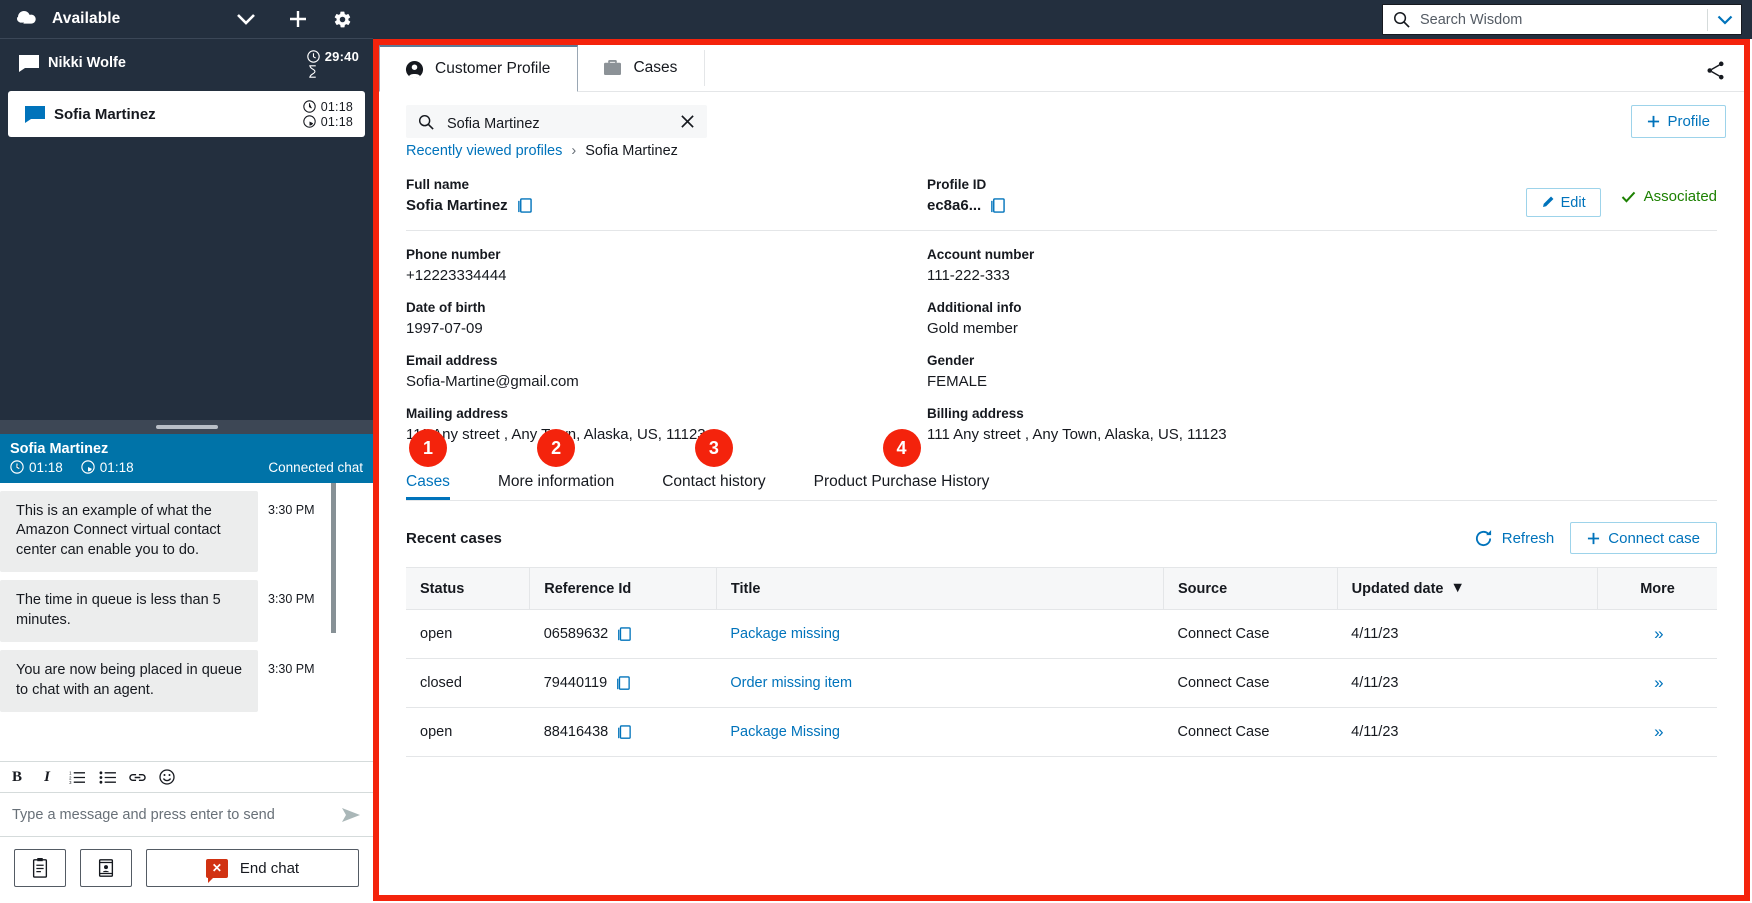 The width and height of the screenshot is (1752, 903). I want to click on subtab-more-information: 2 More information, so click(556, 464).